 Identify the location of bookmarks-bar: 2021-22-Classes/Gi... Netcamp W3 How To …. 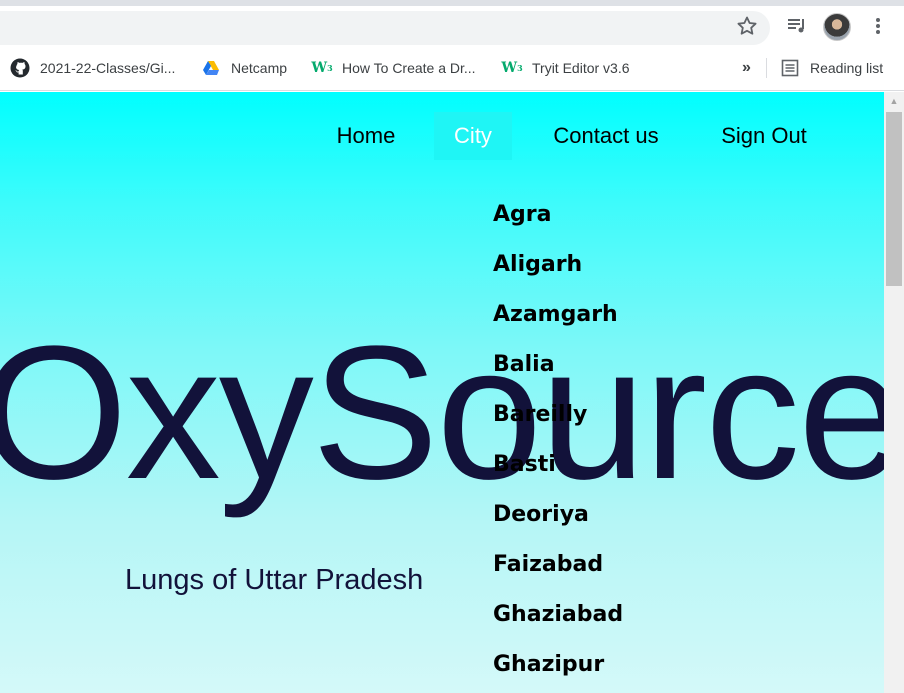
(452, 68).